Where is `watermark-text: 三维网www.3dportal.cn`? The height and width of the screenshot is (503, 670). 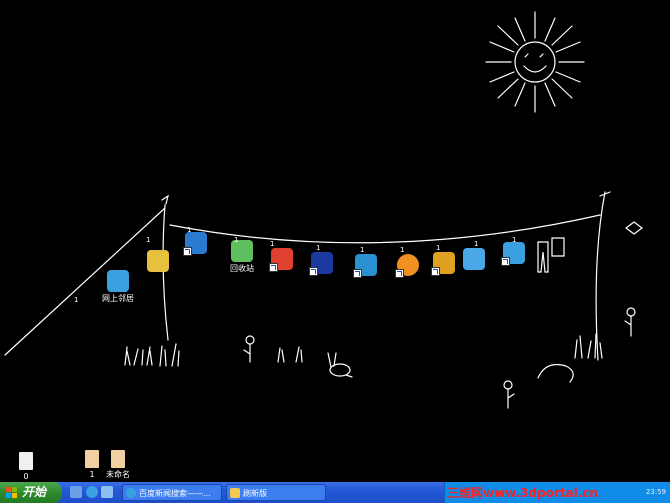 watermark-text: 三维网www.3dportal.cn is located at coordinates (522, 493).